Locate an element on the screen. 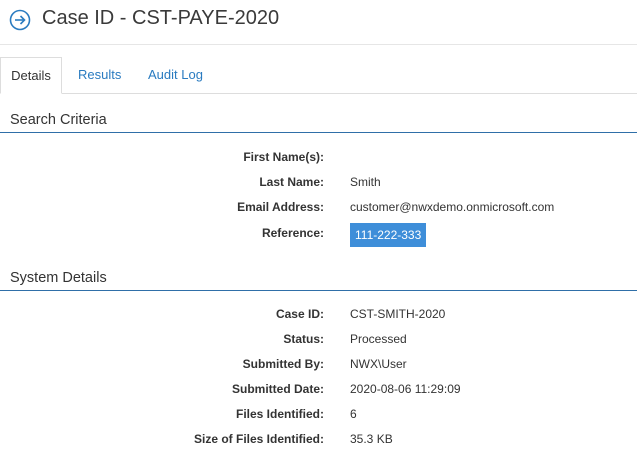 This screenshot has height=463, width=637. field-label-submitted-date: Submitted Date: is located at coordinates (277, 389).